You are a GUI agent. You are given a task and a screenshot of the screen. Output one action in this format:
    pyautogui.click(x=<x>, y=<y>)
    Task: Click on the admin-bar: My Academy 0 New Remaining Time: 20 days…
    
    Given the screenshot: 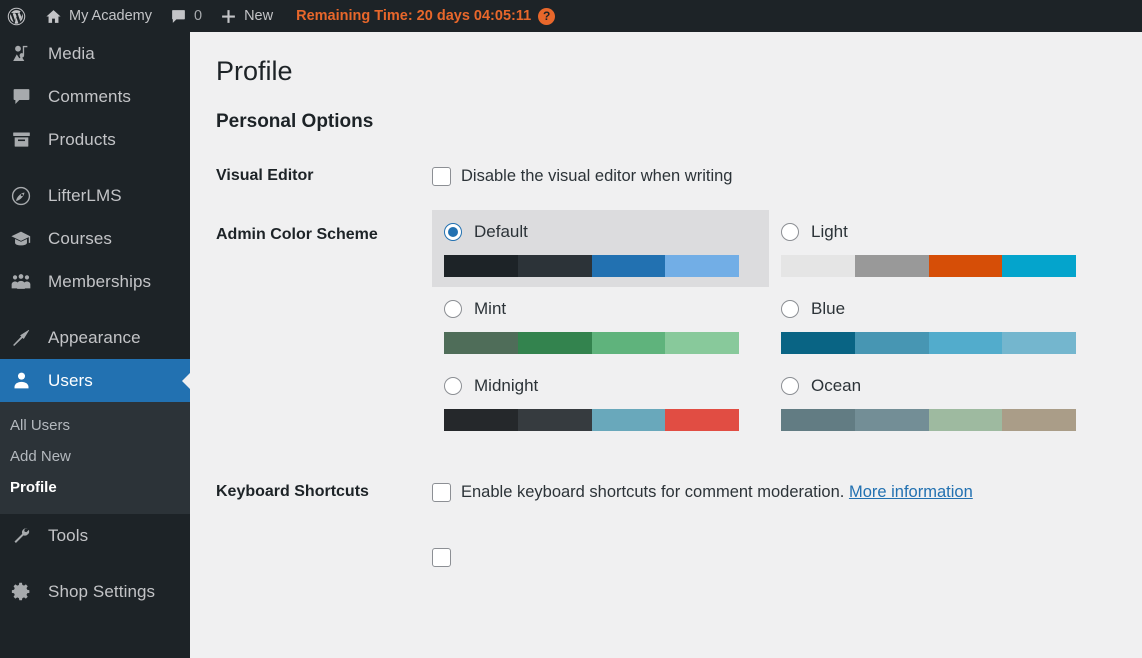 What is the action you would take?
    pyautogui.click(x=571, y=16)
    